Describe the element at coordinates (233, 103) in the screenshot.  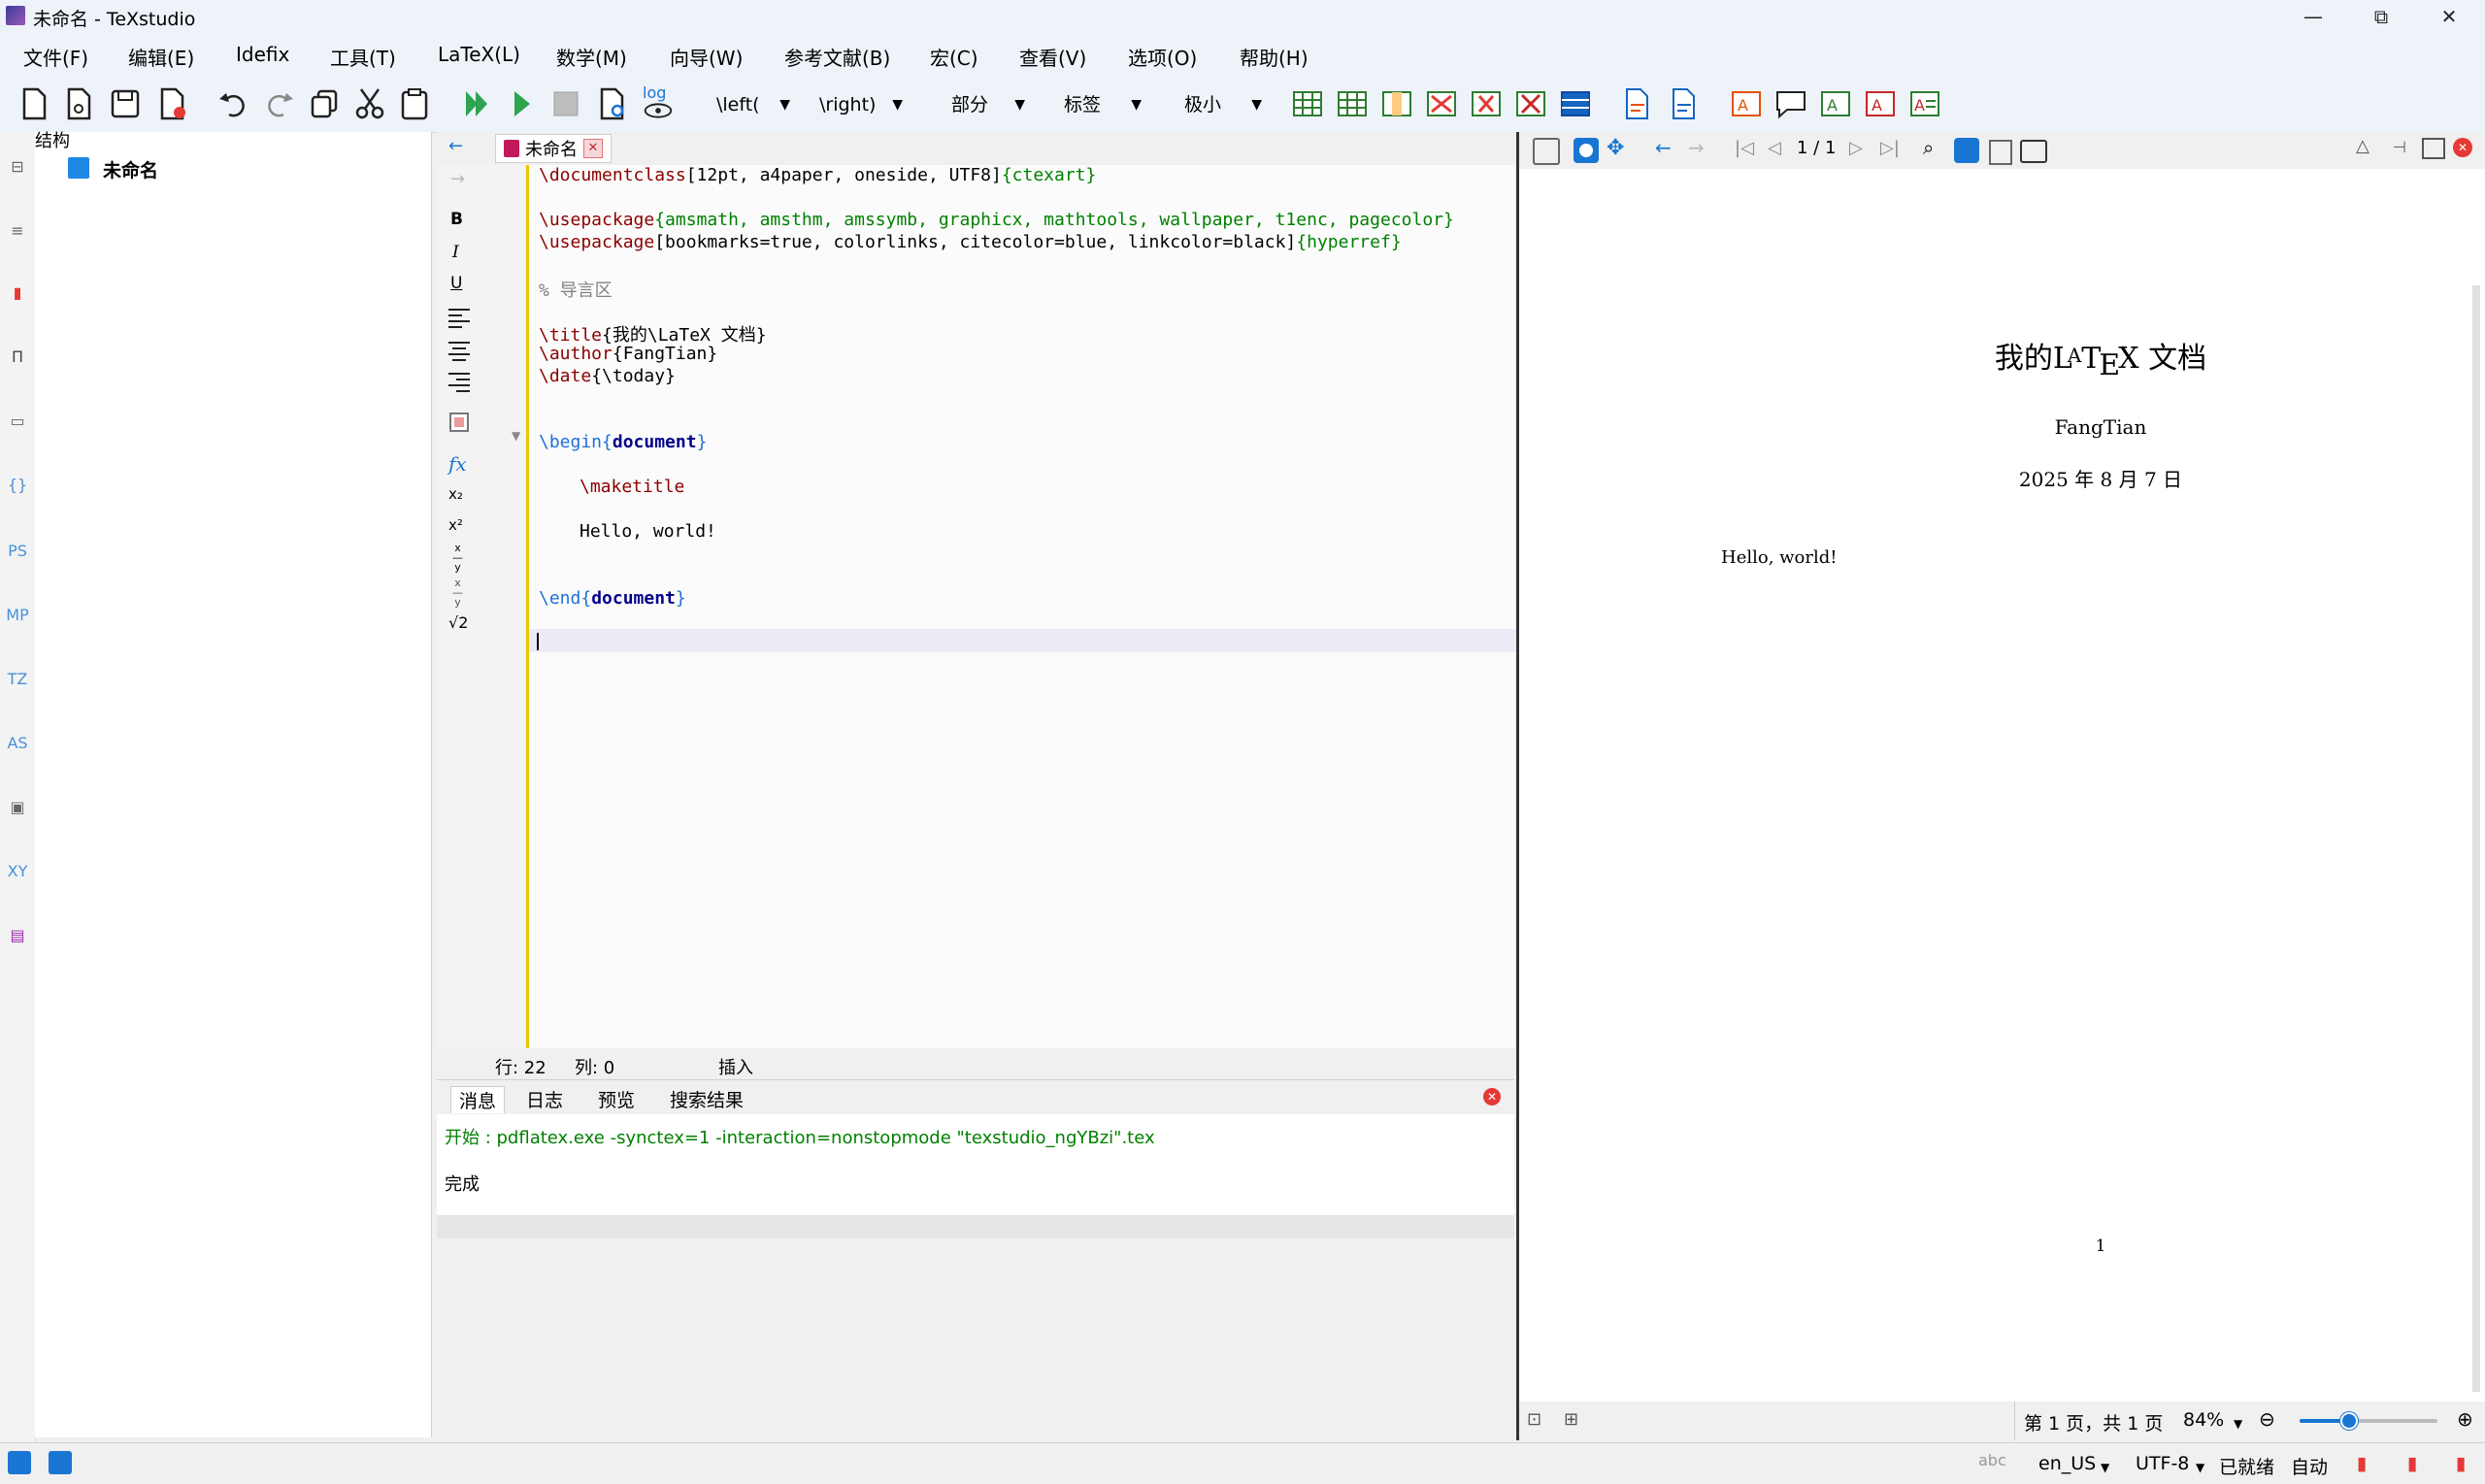
I see `undo-icon` at that location.